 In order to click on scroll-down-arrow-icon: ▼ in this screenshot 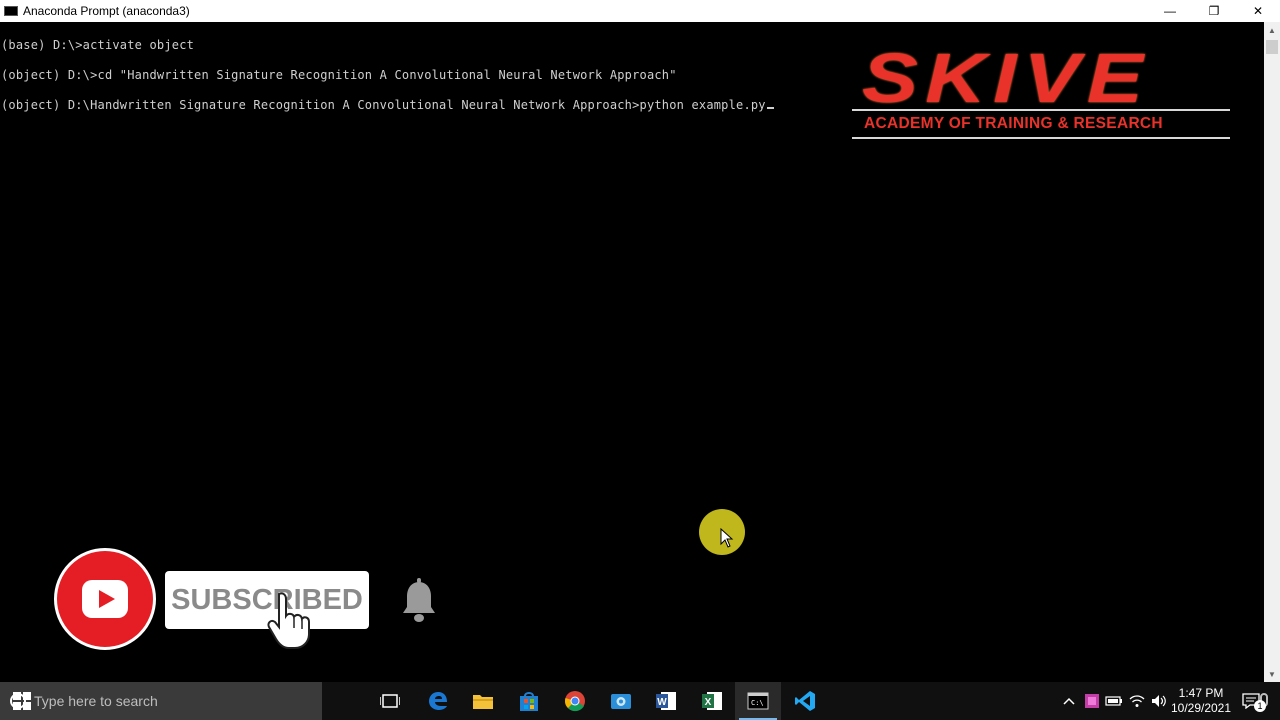, I will do `click(1272, 674)`.